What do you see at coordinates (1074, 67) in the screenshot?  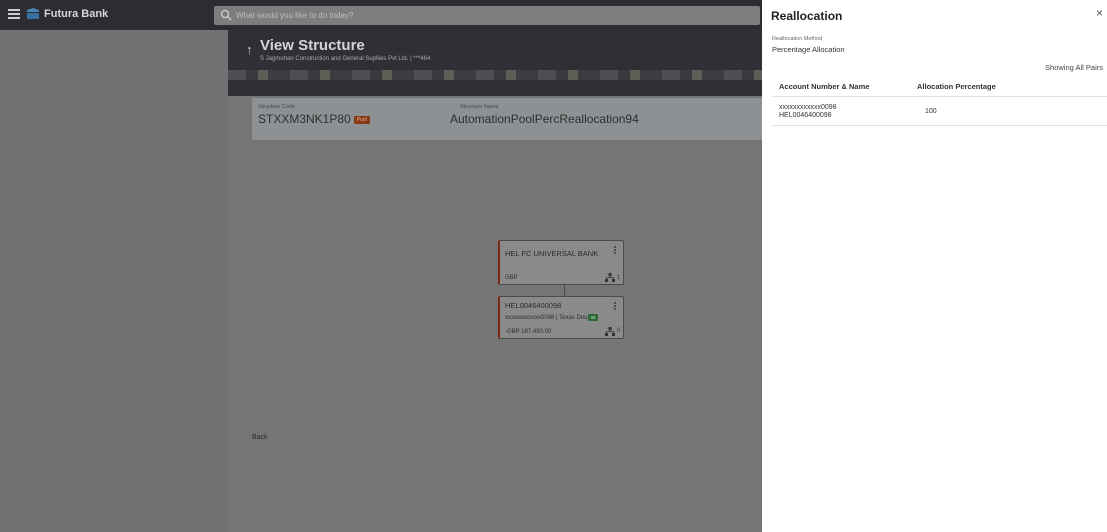 I see `showing-all-pairs-text: Showing All Pairs` at bounding box center [1074, 67].